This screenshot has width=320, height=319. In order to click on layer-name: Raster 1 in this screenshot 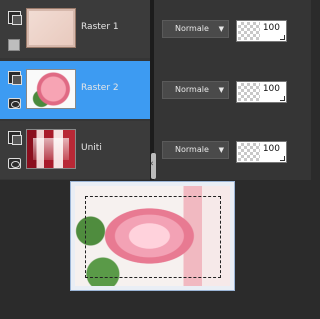, I will do `click(100, 27)`.